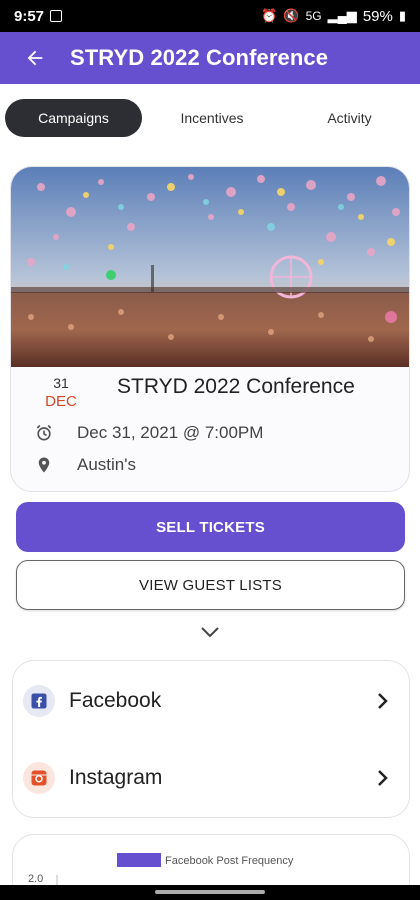 The height and width of the screenshot is (900, 420). What do you see at coordinates (56, 16) in the screenshot?
I see `notification-icon` at bounding box center [56, 16].